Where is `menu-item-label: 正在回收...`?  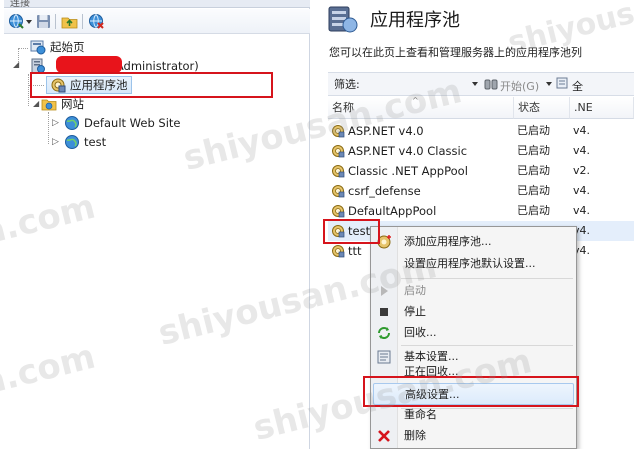 menu-item-label: 正在回收... is located at coordinates (431, 371).